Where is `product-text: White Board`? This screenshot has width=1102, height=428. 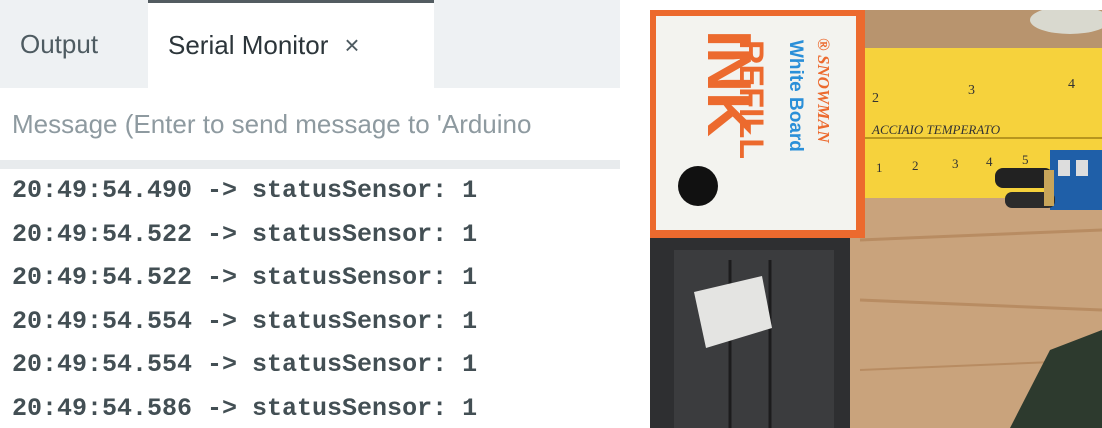 product-text: White Board is located at coordinates (795, 96).